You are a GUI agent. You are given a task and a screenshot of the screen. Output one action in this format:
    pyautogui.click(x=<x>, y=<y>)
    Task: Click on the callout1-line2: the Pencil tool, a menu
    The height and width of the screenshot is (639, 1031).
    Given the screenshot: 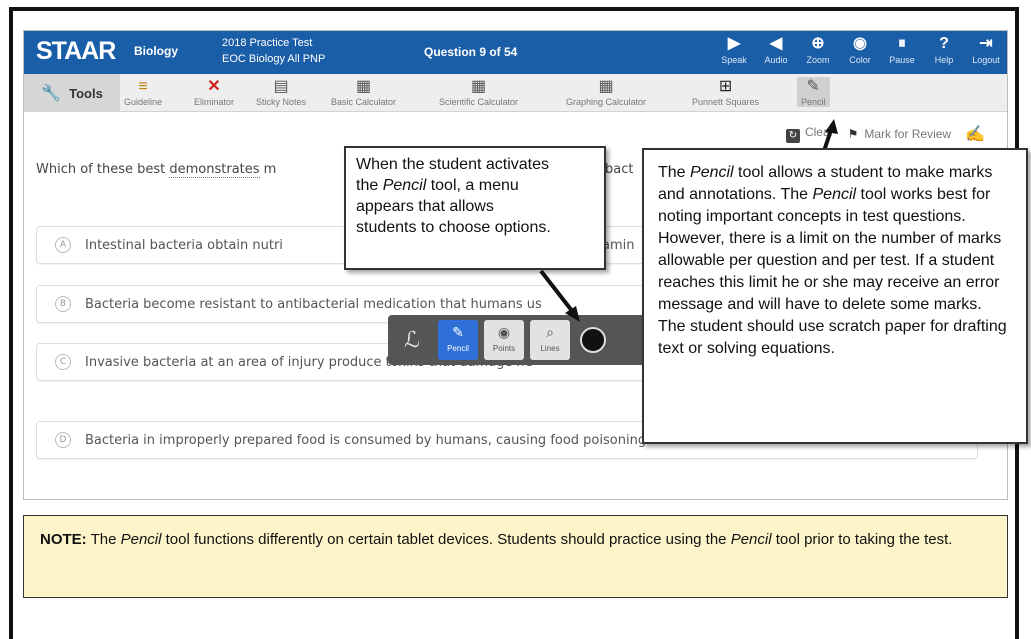 What is the action you would take?
    pyautogui.click(x=475, y=185)
    